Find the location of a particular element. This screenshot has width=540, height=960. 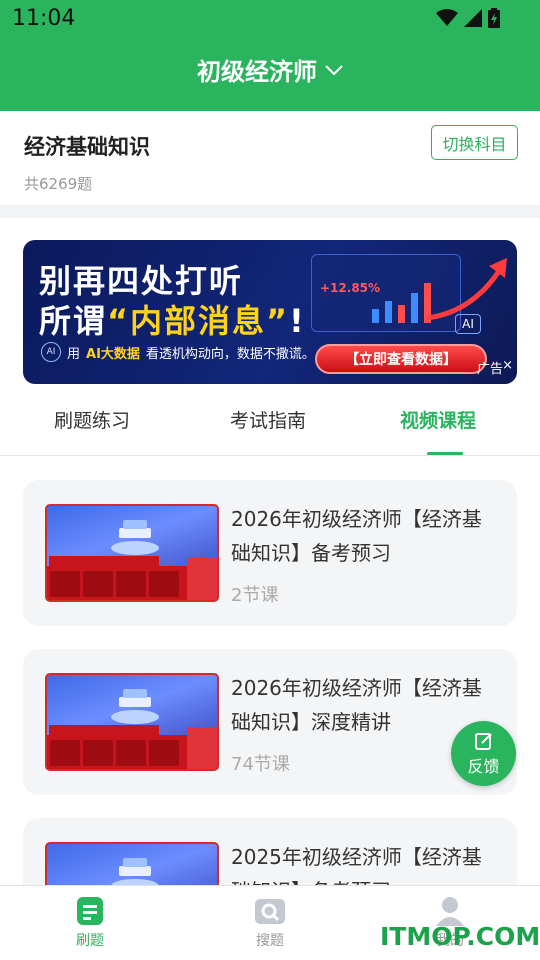

feedback-label: 反馈 is located at coordinates (483, 766).